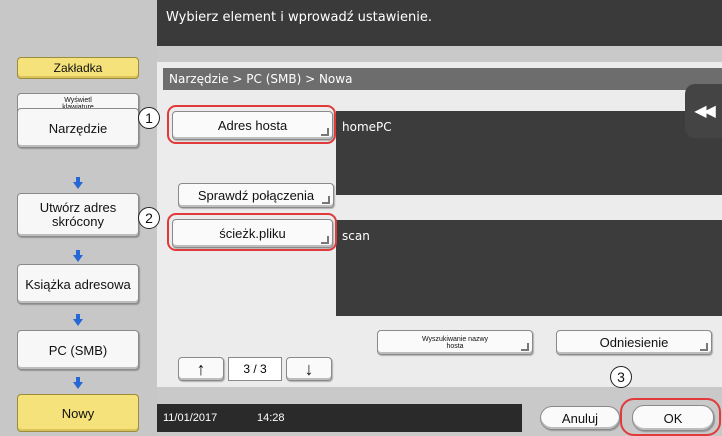 Image resolution: width=722 pixels, height=436 pixels. What do you see at coordinates (356, 236) in the screenshot?
I see `file-path-value: scan` at bounding box center [356, 236].